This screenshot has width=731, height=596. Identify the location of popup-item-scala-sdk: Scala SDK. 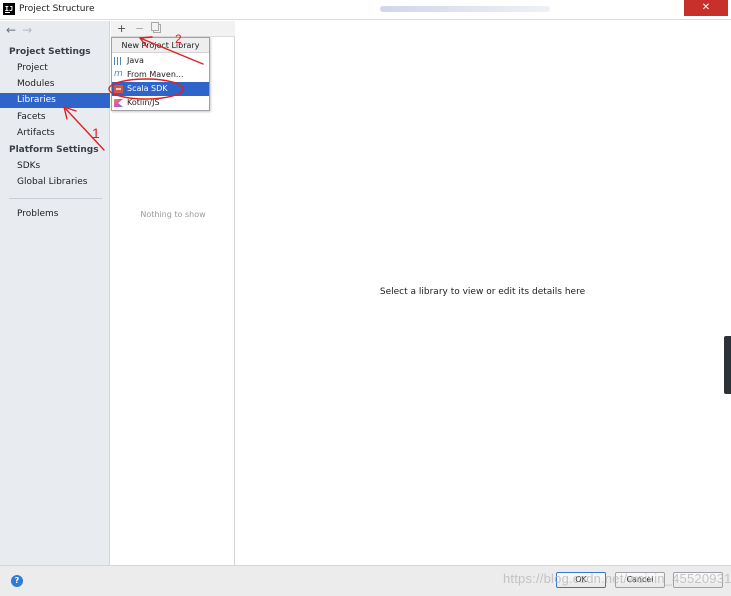
(160, 89).